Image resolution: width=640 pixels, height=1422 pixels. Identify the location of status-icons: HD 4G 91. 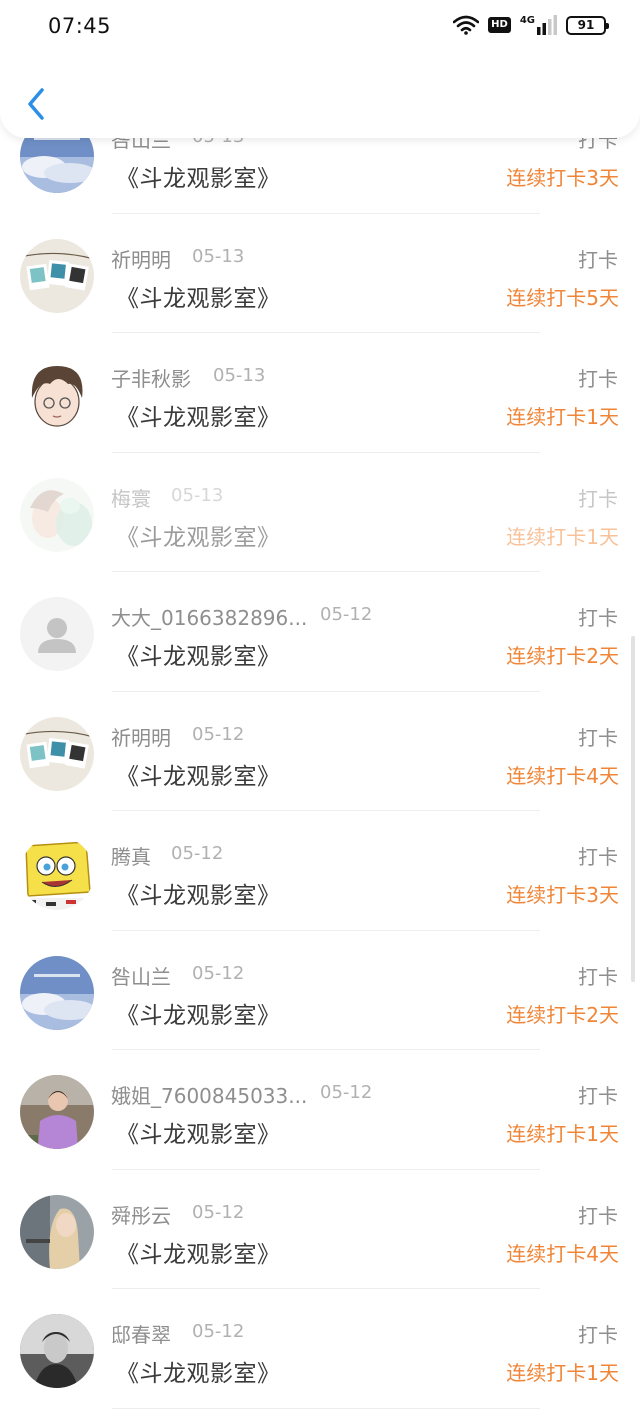
(531, 24).